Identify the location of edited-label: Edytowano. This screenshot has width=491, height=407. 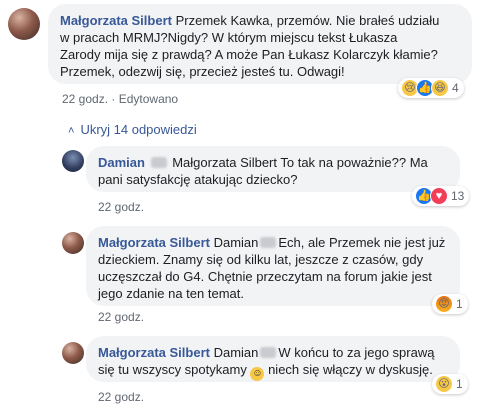
(148, 99).